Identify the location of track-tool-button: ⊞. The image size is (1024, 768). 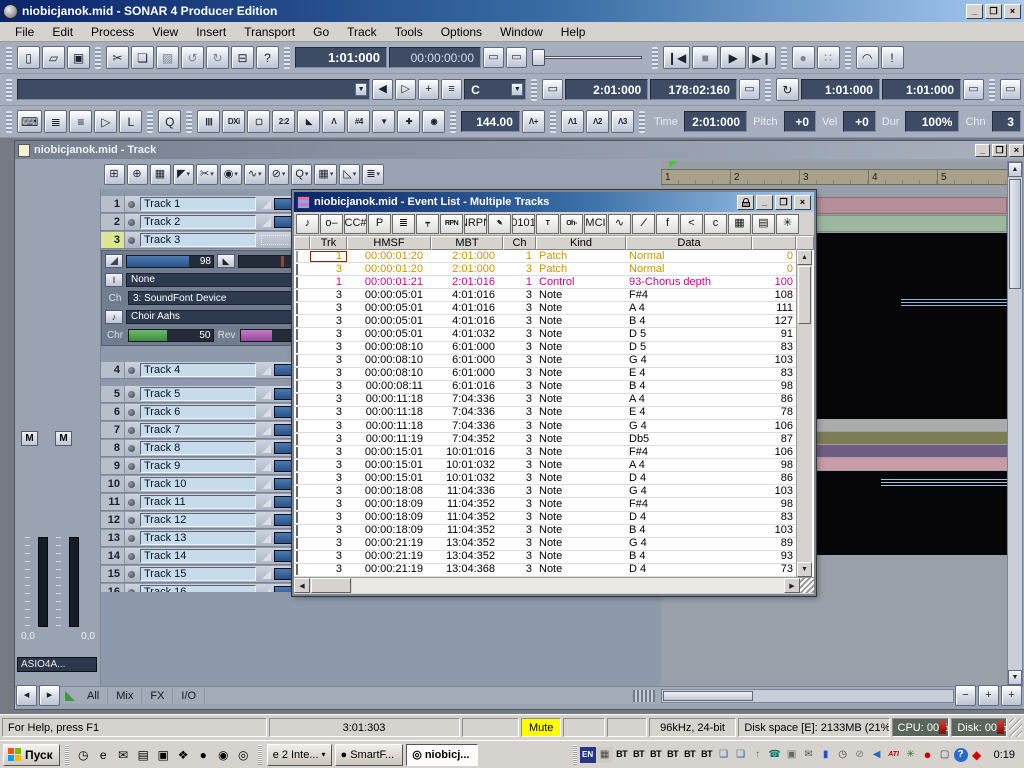
(114, 174).